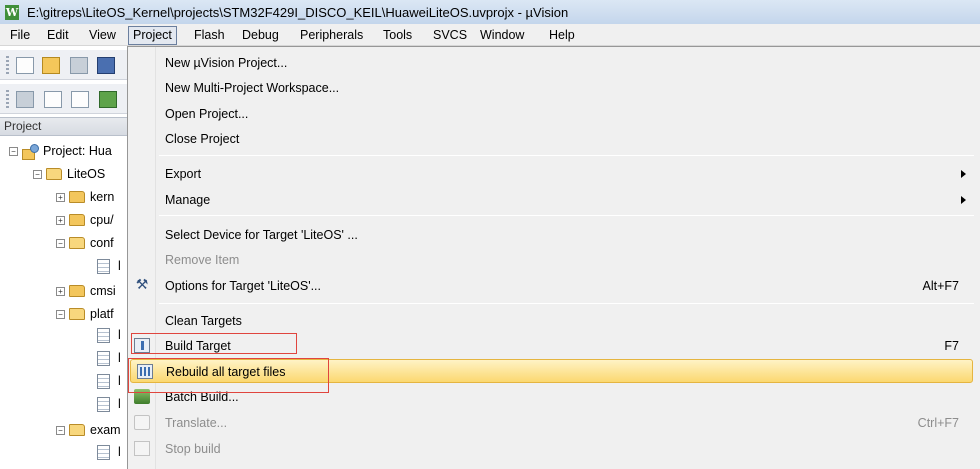  I want to click on tree-node-platform: − platf, so click(85, 314).